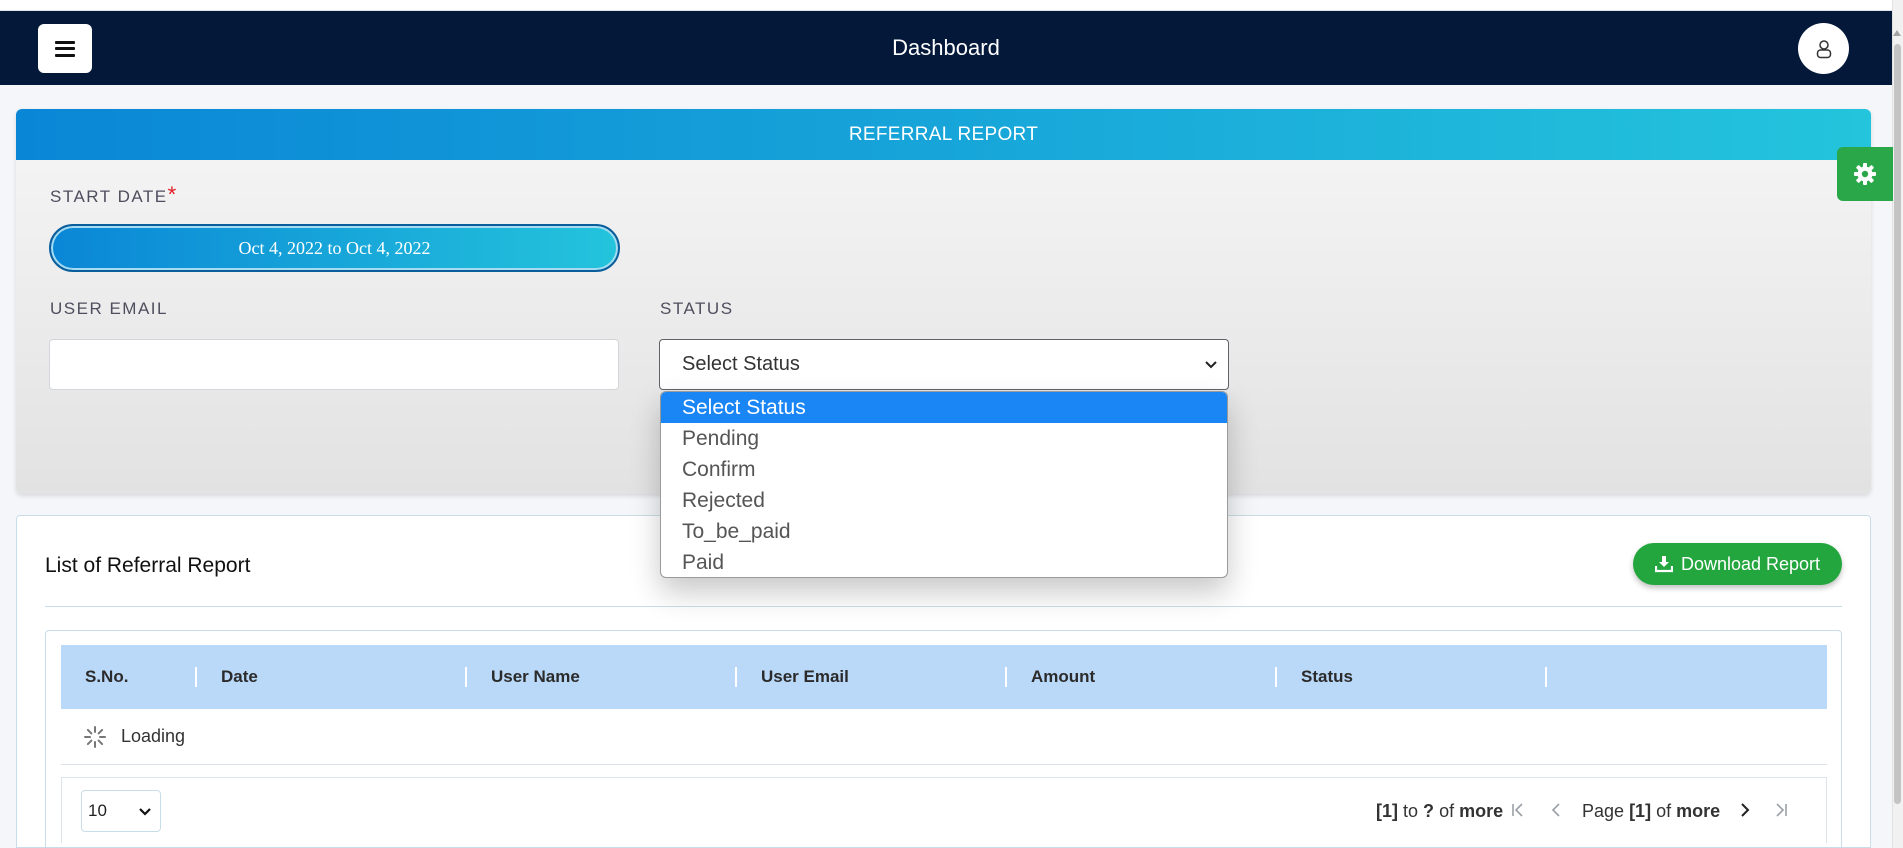 This screenshot has width=1903, height=848. Describe the element at coordinates (944, 531) in the screenshot. I see `status-option-to-be-paid: To_be_paid` at that location.